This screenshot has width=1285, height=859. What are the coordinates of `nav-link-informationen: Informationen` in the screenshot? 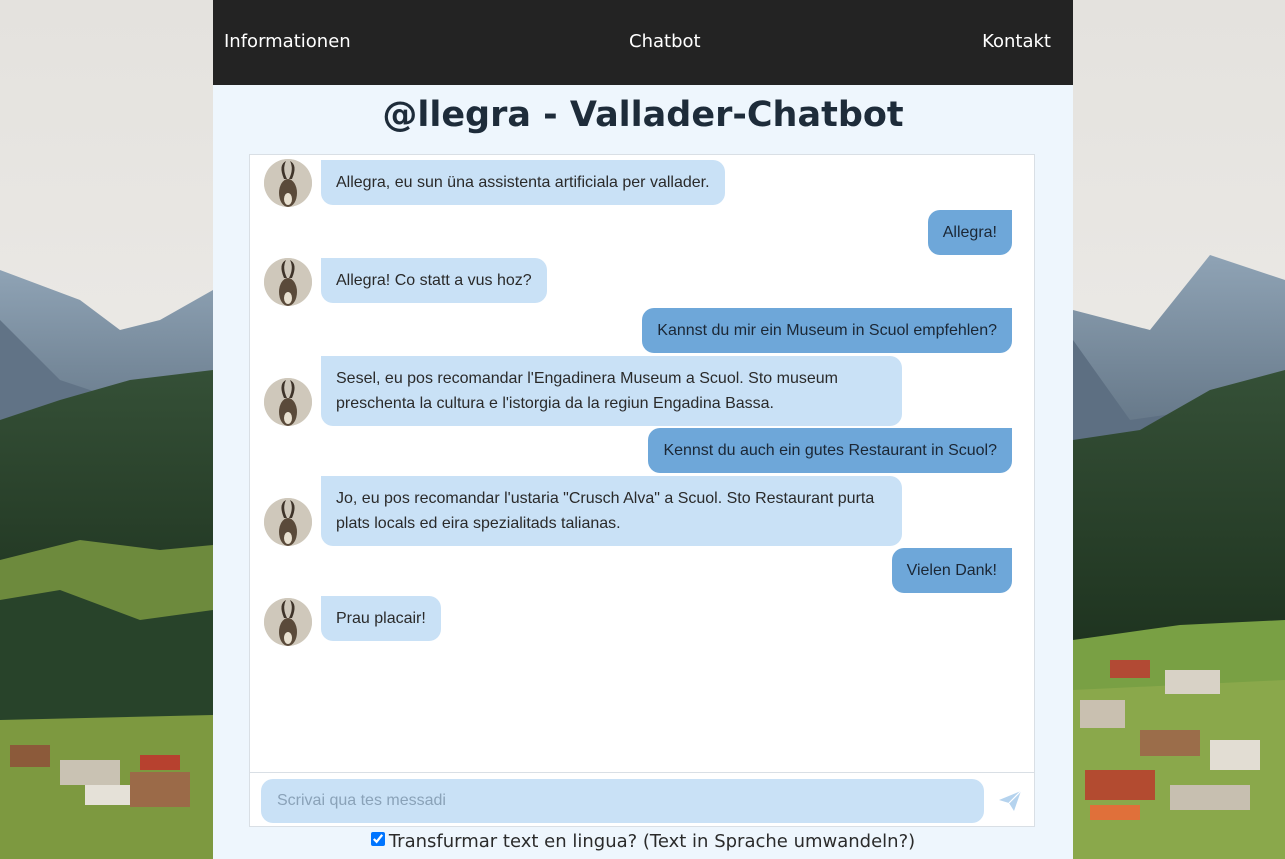 It's located at (287, 41).